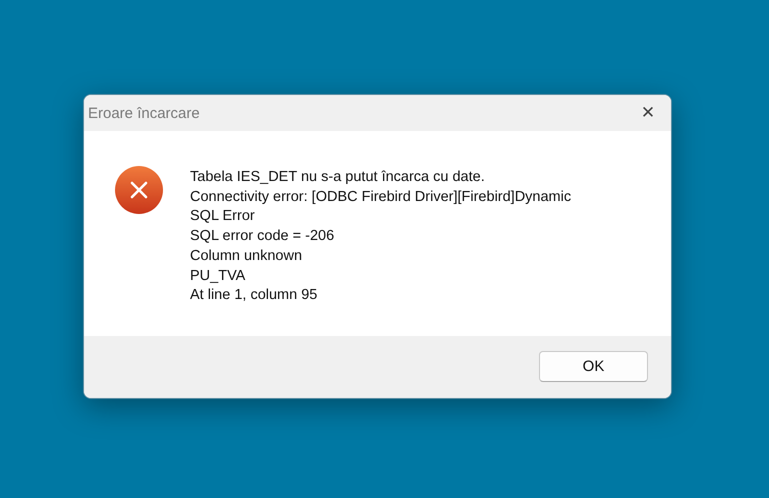  Describe the element at coordinates (247, 256) in the screenshot. I see `message-line: Column unknown` at that location.